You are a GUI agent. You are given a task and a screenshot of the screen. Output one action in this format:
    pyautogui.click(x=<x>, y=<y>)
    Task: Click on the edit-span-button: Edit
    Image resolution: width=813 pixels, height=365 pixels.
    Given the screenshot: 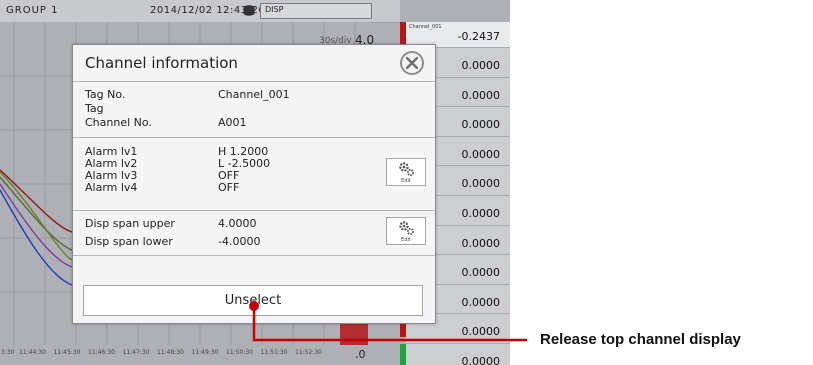 What is the action you would take?
    pyautogui.click(x=406, y=231)
    